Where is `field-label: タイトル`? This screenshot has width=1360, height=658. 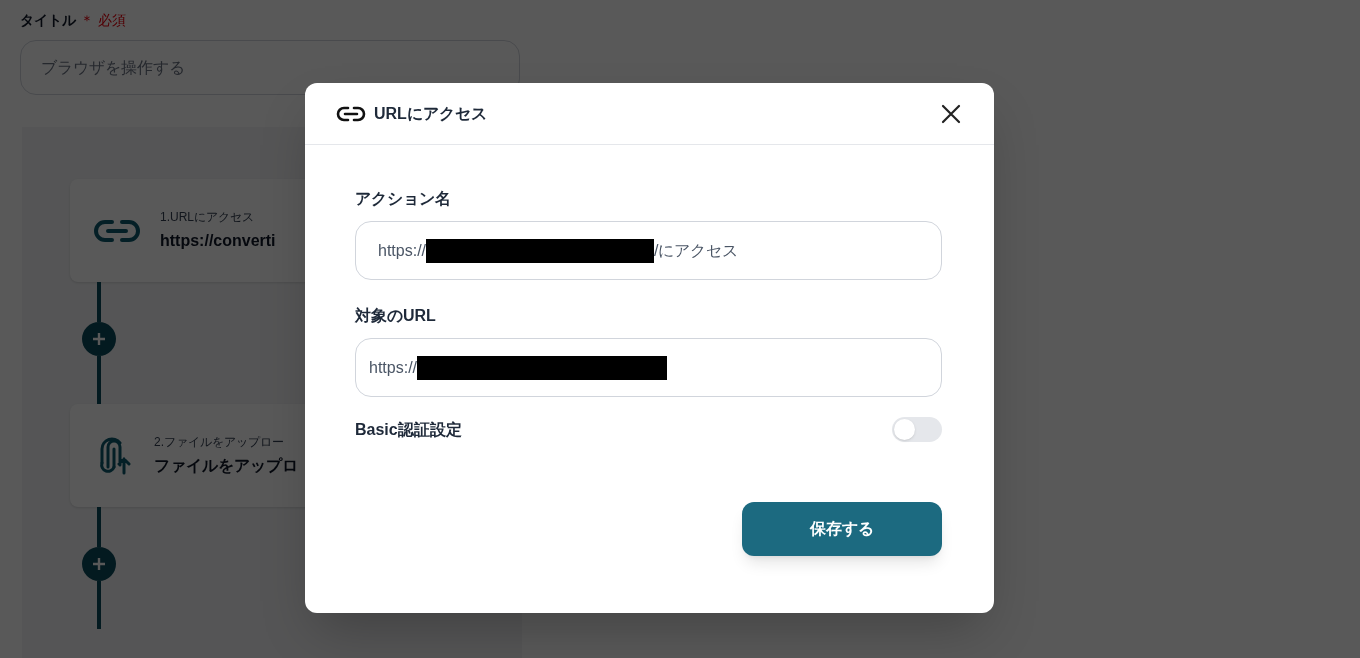 field-label: タイトル is located at coordinates (48, 20).